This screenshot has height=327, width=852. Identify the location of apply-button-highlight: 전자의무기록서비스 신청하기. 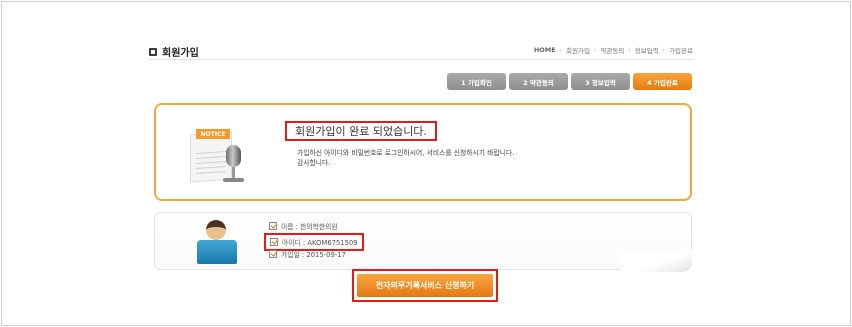
(425, 285).